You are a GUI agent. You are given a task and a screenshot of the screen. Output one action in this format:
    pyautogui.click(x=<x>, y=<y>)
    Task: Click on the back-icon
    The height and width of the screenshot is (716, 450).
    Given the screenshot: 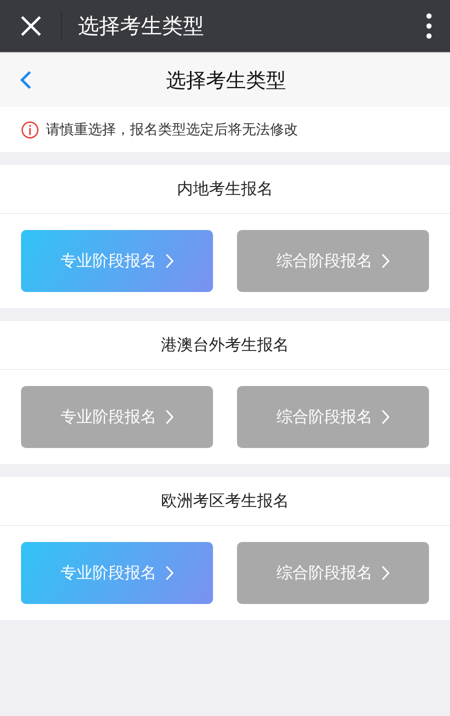 What is the action you would take?
    pyautogui.click(x=26, y=80)
    